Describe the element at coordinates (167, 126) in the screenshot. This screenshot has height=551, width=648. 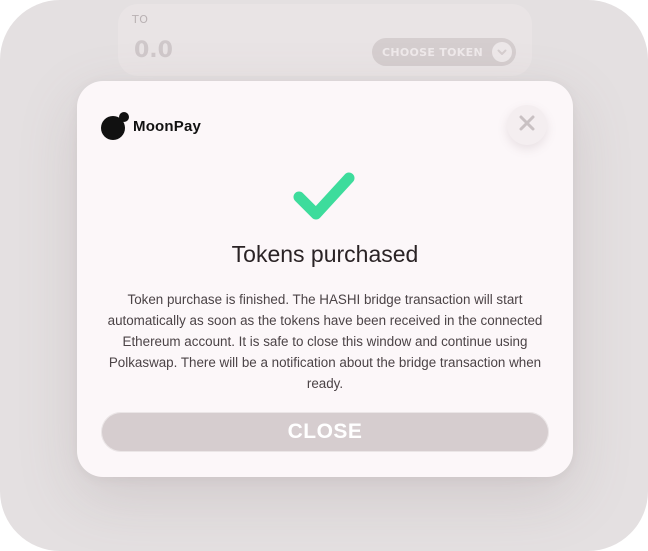
I see `brand-name: MoonPay` at that location.